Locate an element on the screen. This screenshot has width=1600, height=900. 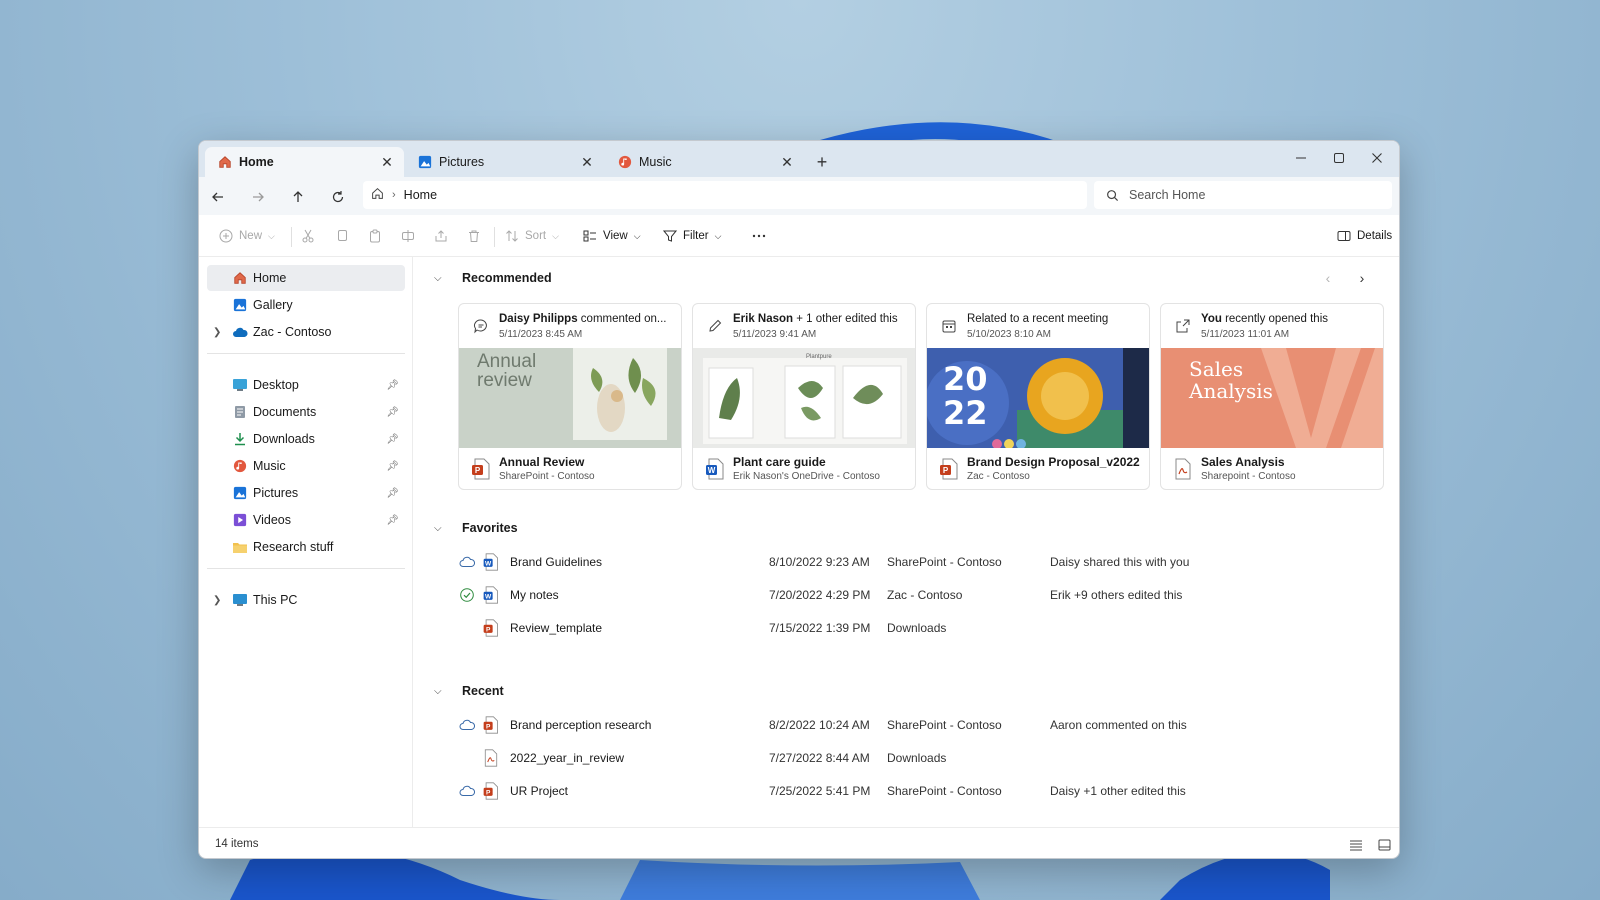
activity-actor: Erik Nason is located at coordinates (763, 319).